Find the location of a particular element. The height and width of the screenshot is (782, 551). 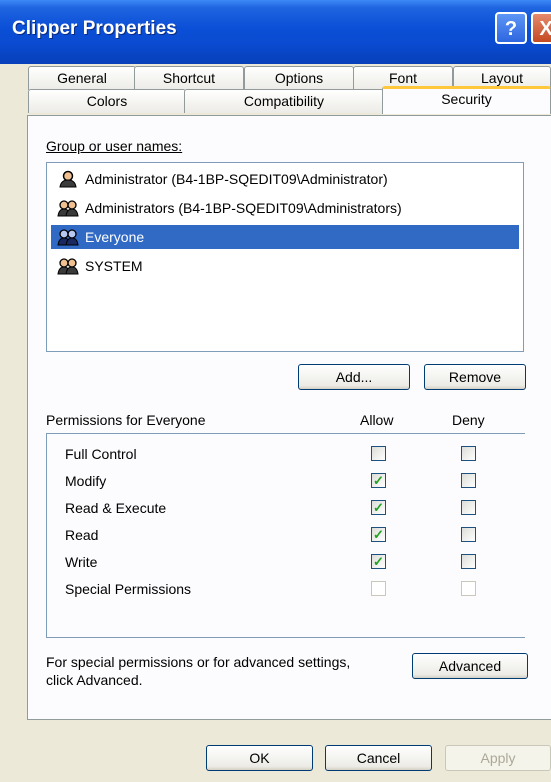

advanced-button: Advanced is located at coordinates (470, 666).